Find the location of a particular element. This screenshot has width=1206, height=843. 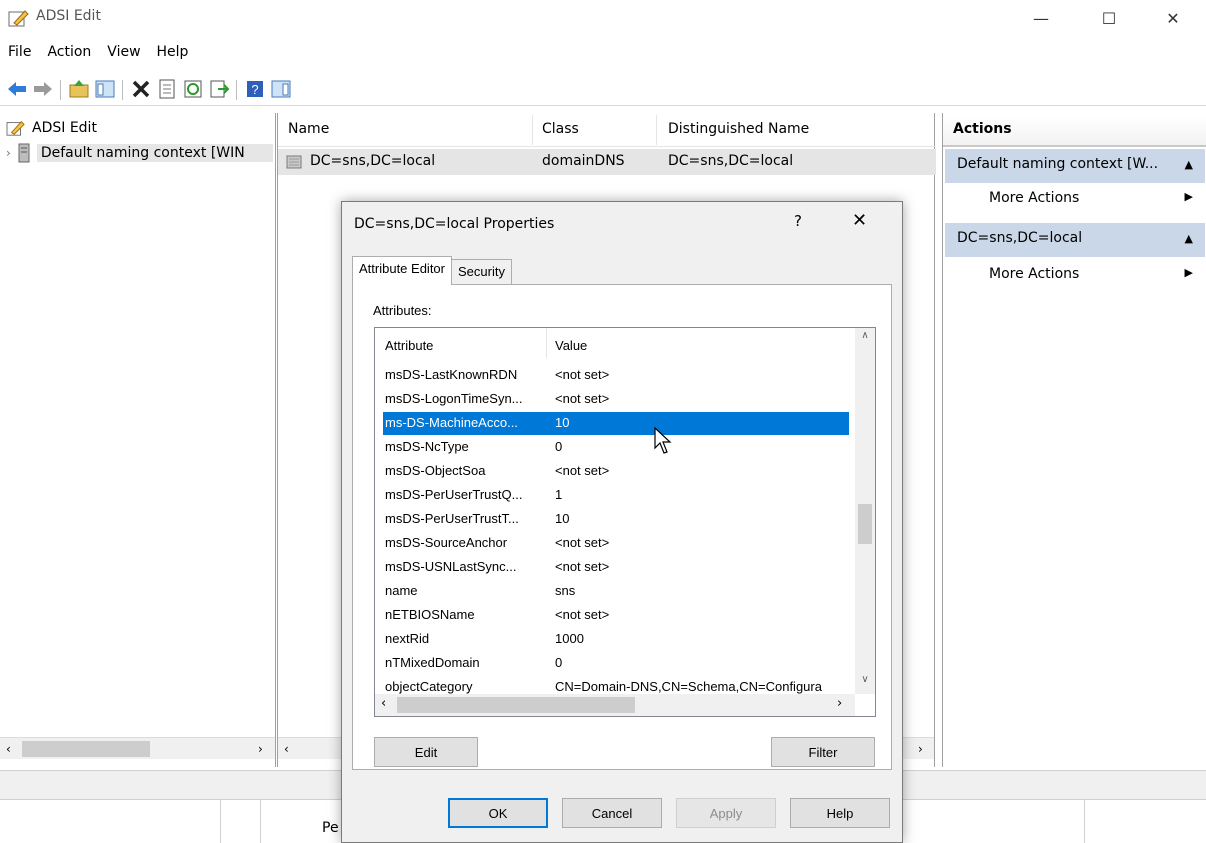

adsi-edit-app-icon is located at coordinates (18, 18).